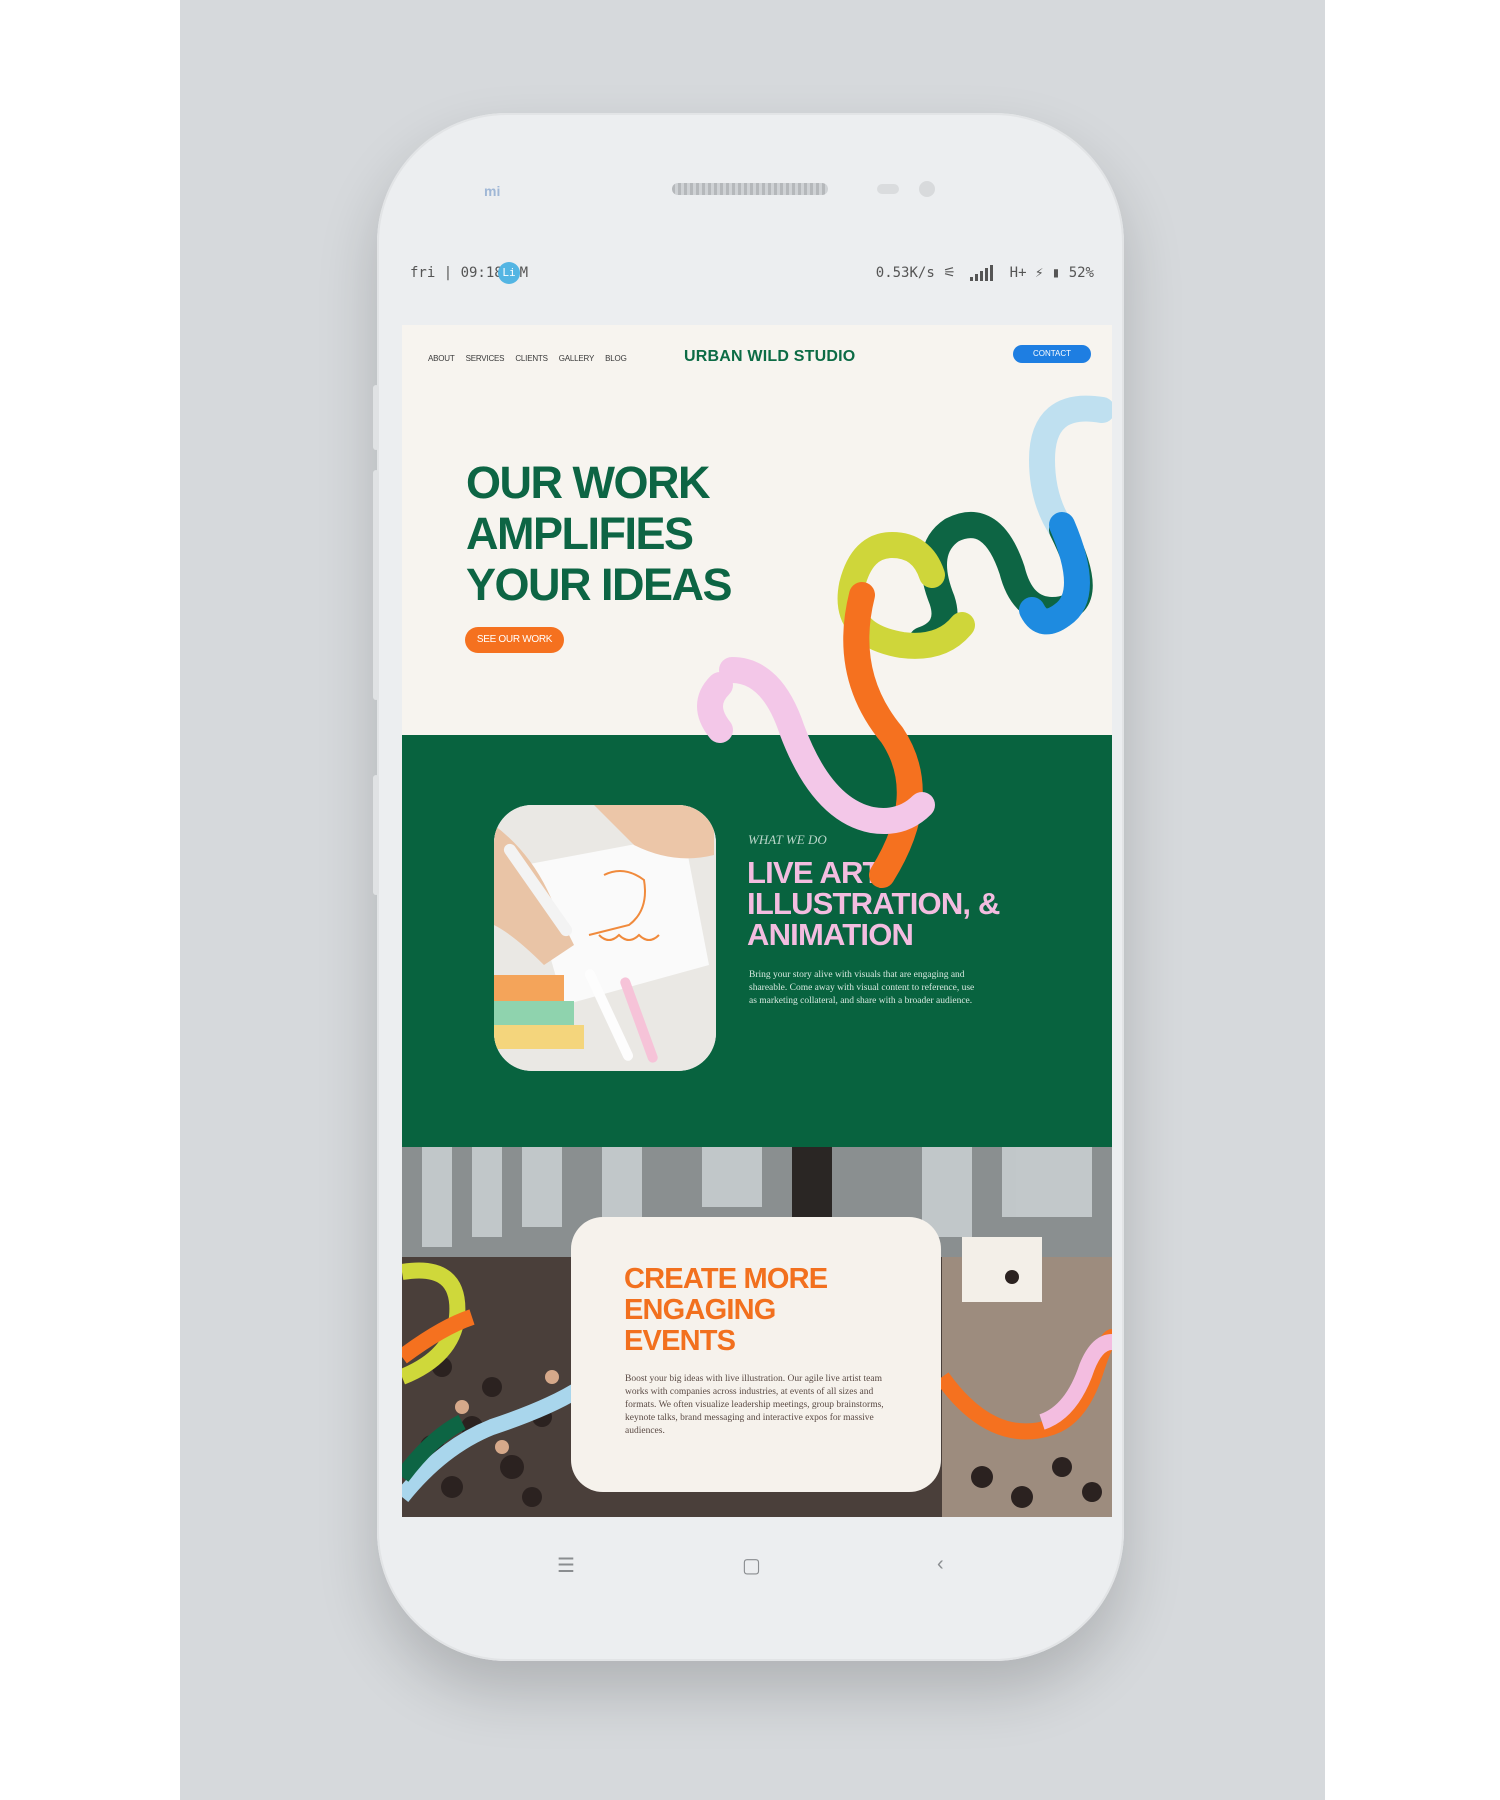  I want to click on proximity-sensor, so click(888, 189).